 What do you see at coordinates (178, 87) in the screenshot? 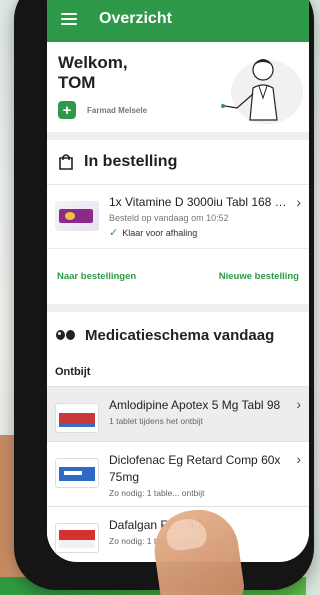
I see `welcome-card: Welkom, TOM + Farmad Melsele` at bounding box center [178, 87].